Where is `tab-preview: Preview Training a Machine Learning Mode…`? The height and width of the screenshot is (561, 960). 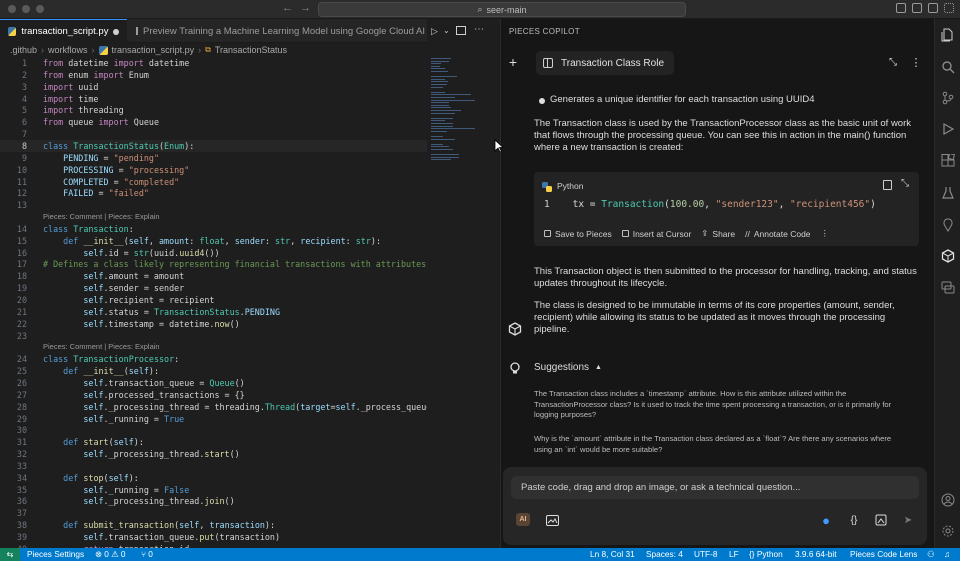 tab-preview: Preview Training a Machine Learning Mode… is located at coordinates (277, 31).